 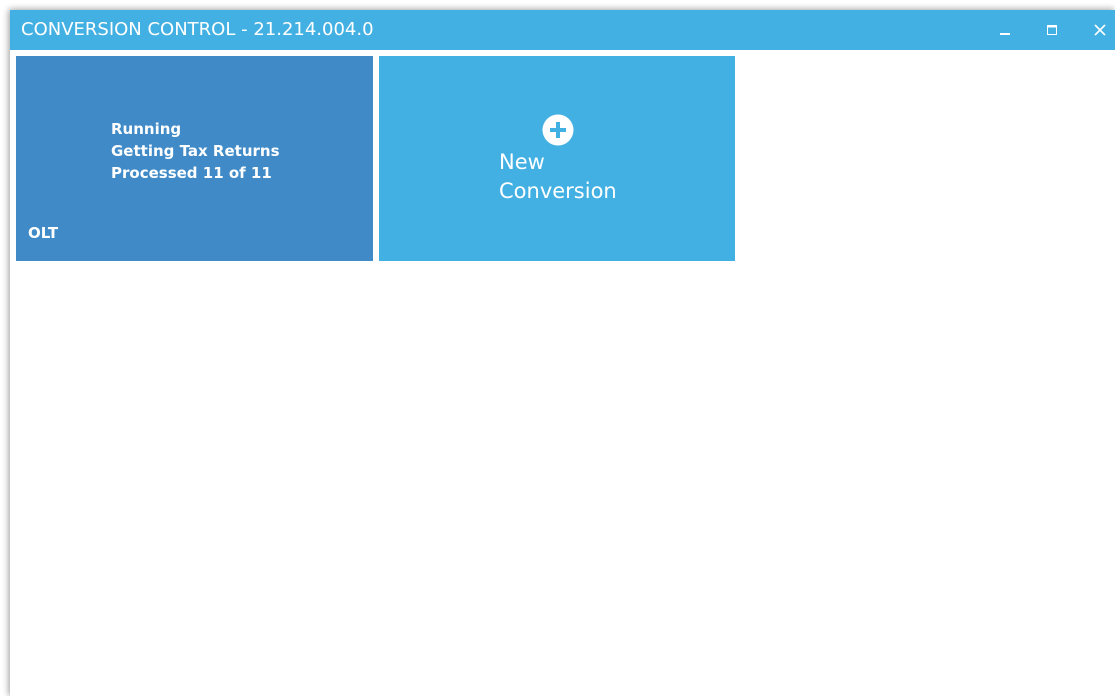 I want to click on minimize-icon, so click(x=1005, y=34).